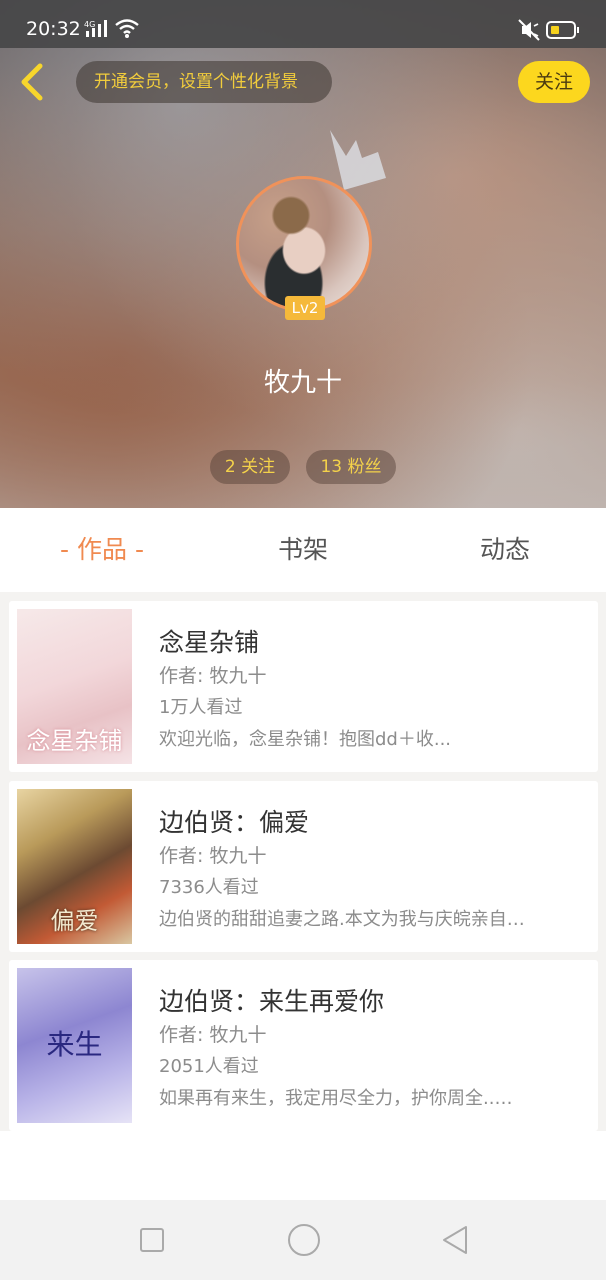  What do you see at coordinates (305, 308) in the screenshot?
I see `level-badge: Lv2` at bounding box center [305, 308].